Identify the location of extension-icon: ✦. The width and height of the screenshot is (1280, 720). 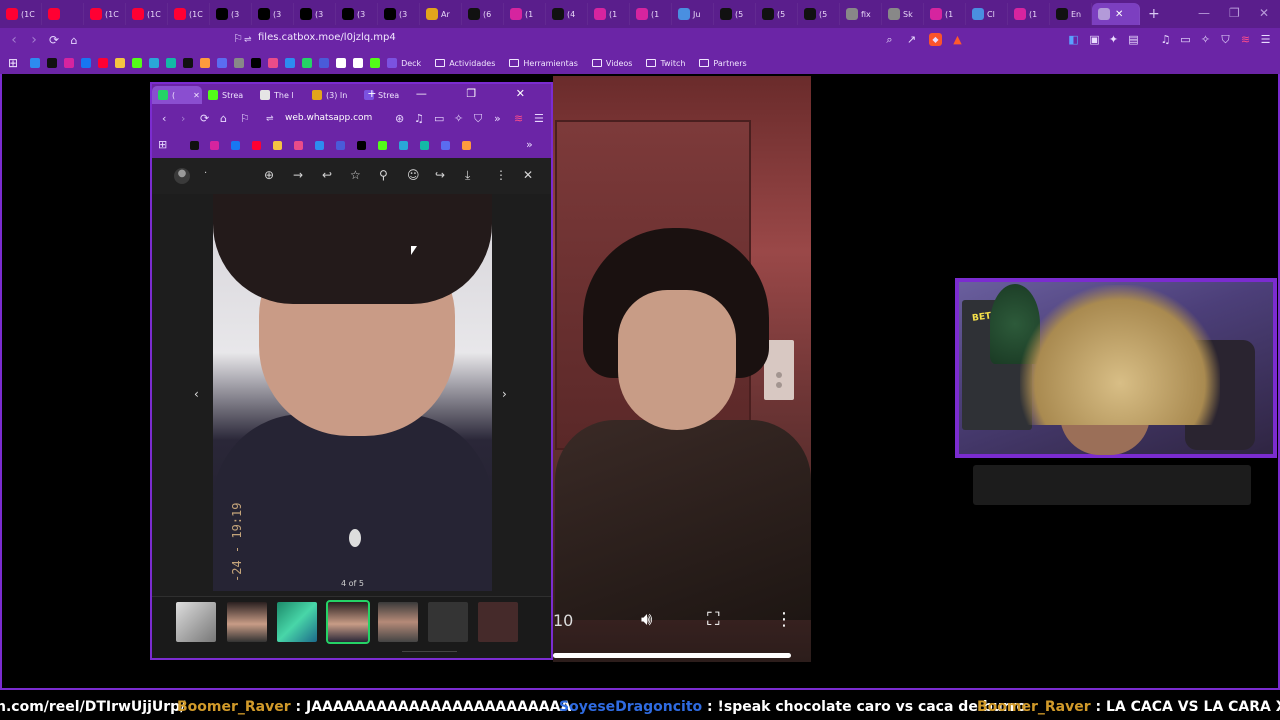
(1113, 39).